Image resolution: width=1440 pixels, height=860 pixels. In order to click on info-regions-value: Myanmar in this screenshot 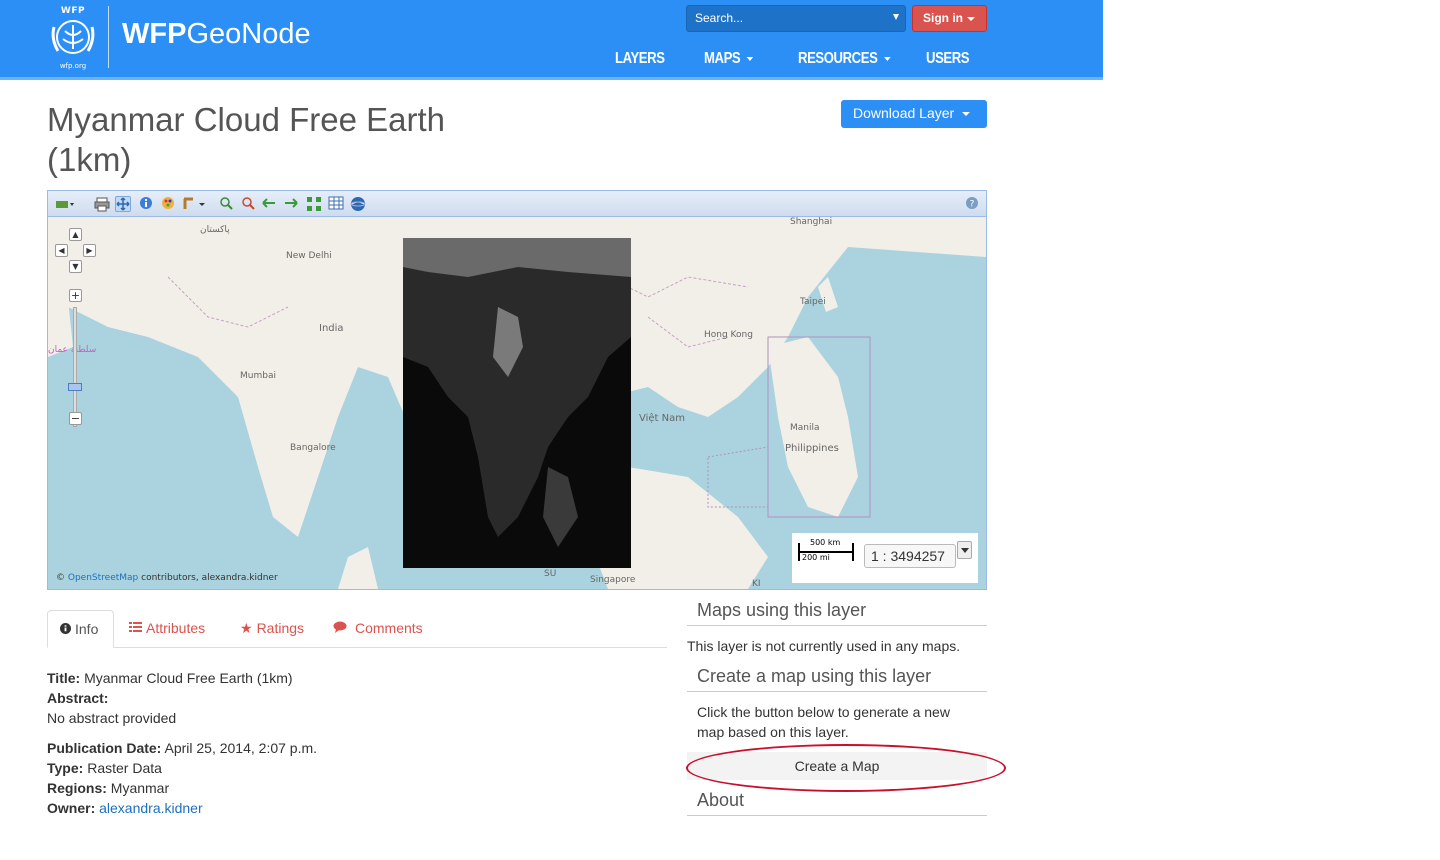, I will do `click(140, 788)`.